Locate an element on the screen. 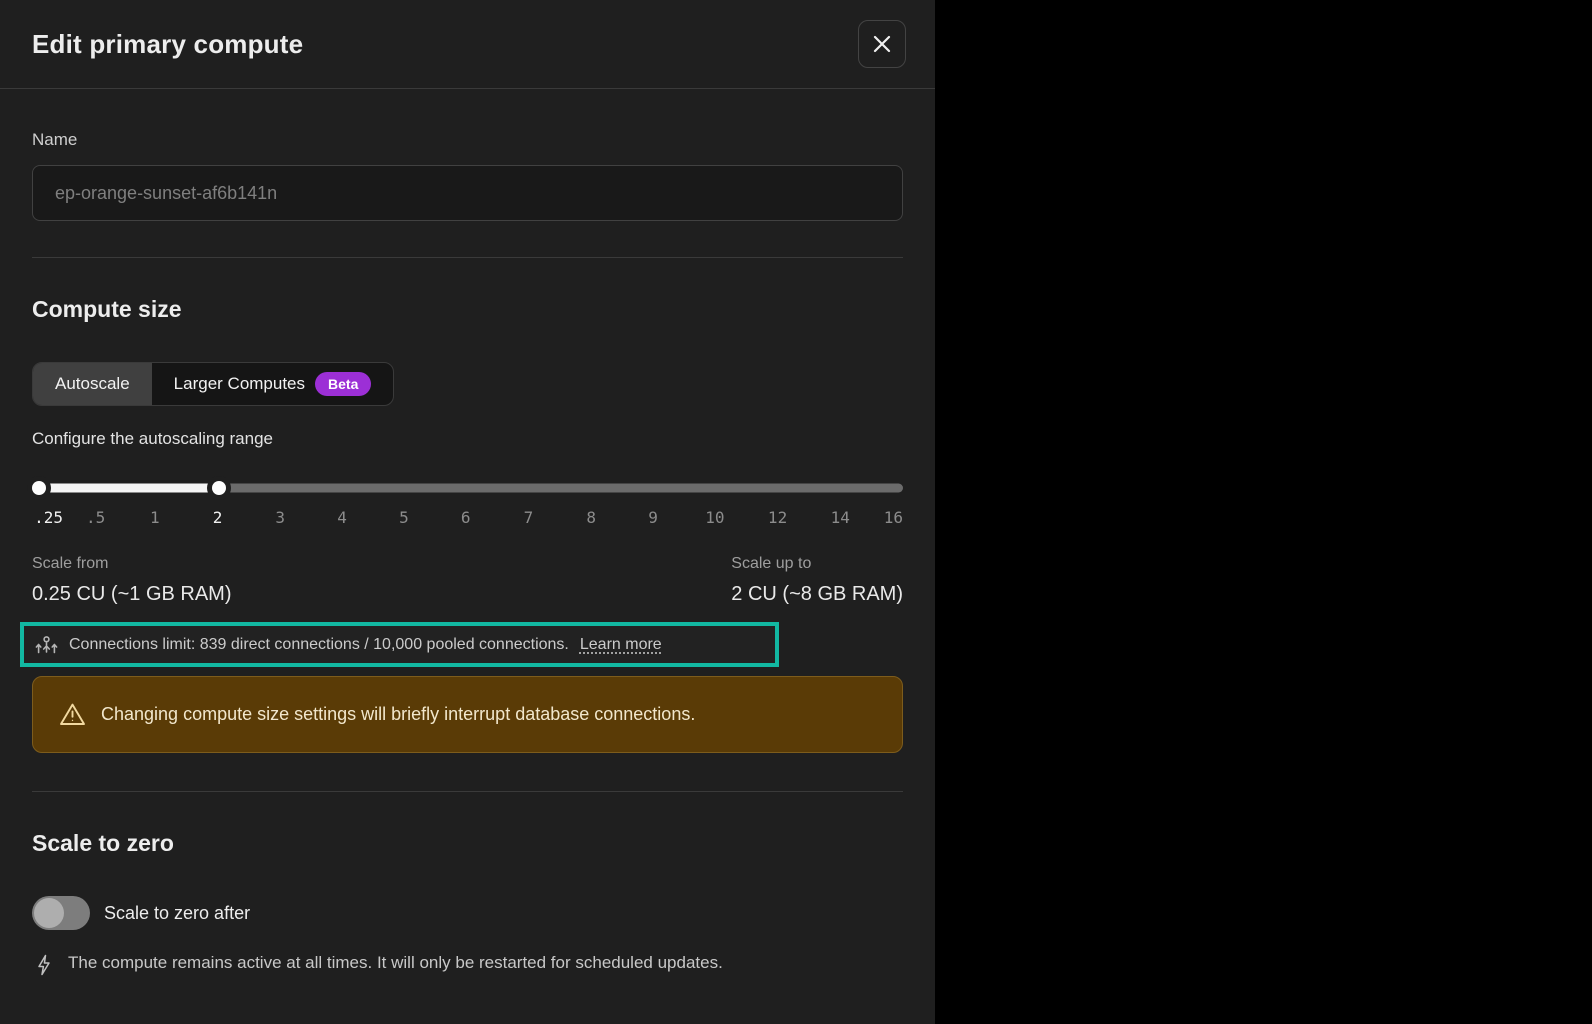  tick-label: 9 is located at coordinates (653, 517).